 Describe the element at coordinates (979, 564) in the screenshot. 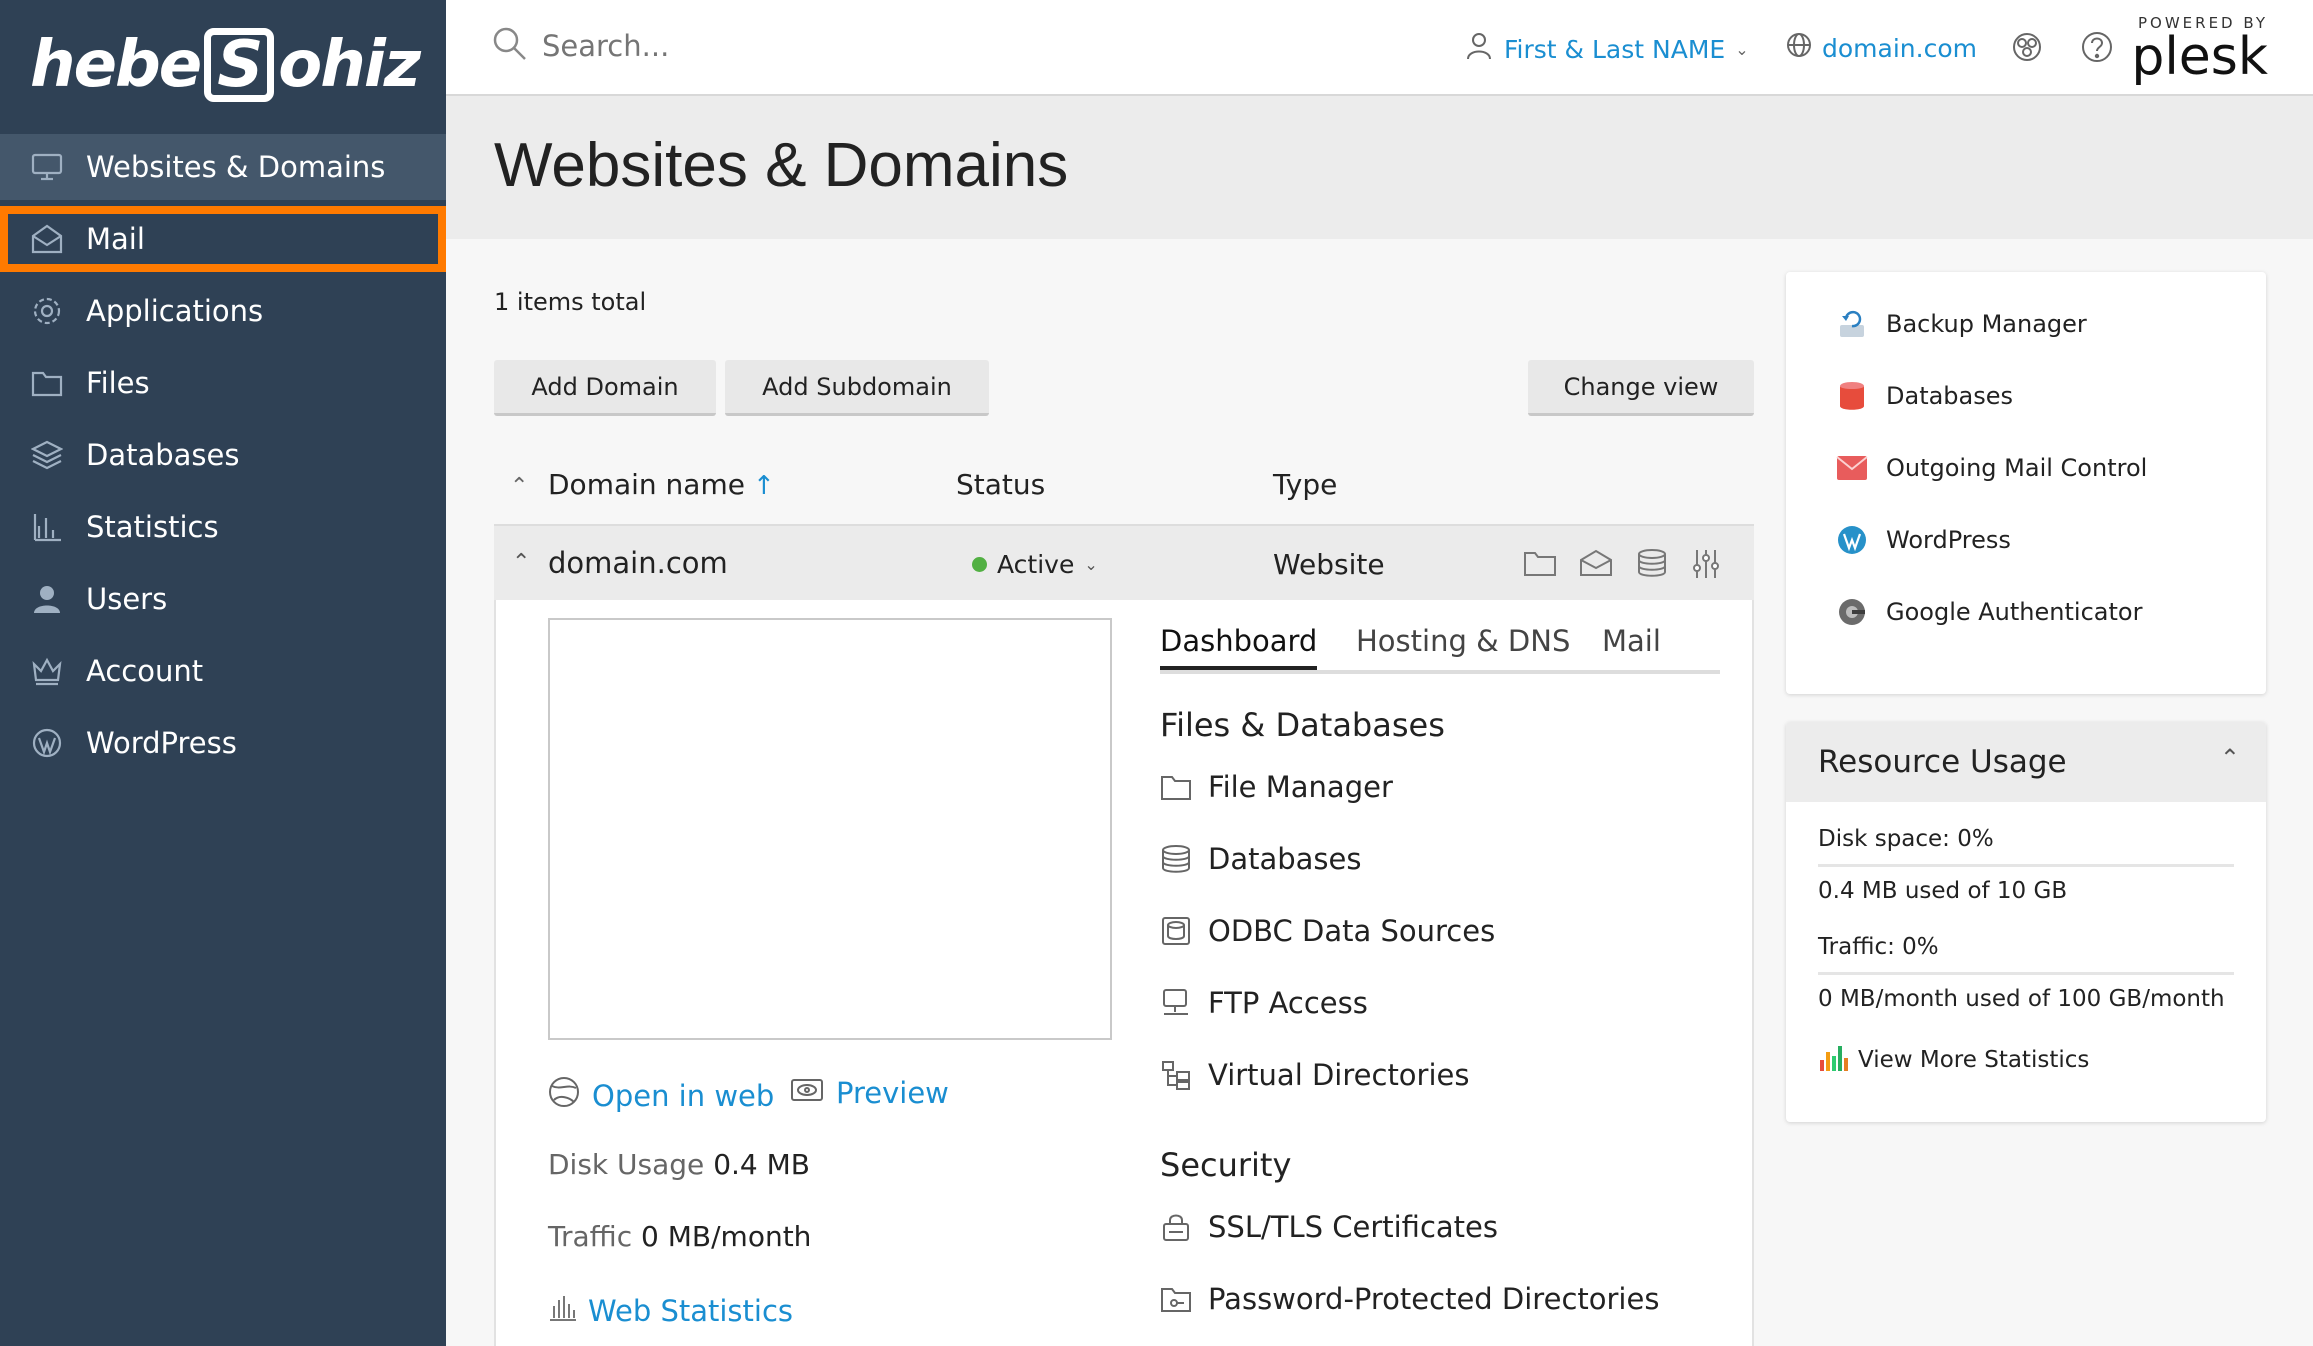

I see `status-dot` at that location.